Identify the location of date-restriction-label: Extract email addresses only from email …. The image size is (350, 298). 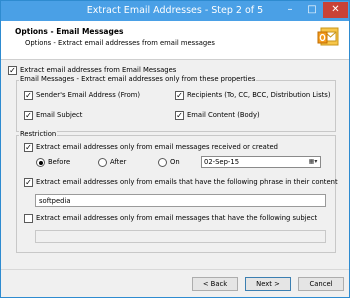
(157, 147).